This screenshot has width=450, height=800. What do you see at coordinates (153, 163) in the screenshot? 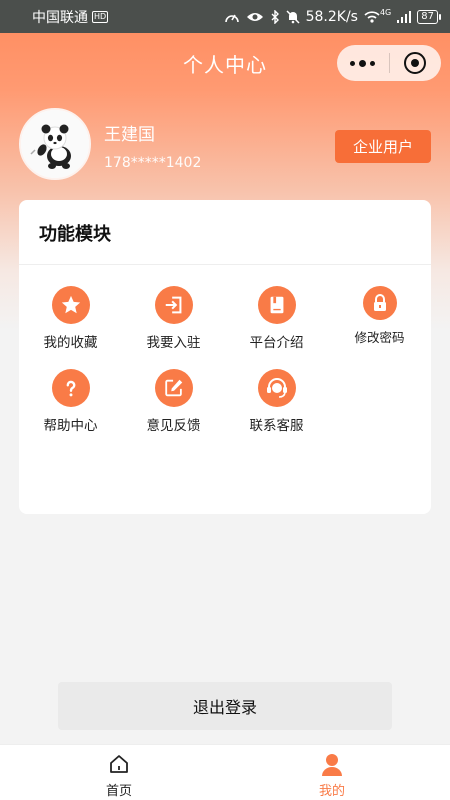
I see `user-phone: 178*****1402` at bounding box center [153, 163].